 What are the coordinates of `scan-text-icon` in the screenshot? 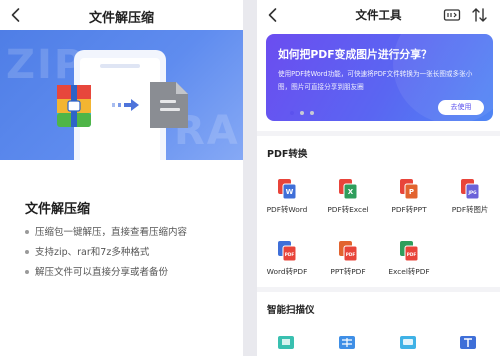 It's located at (468, 342).